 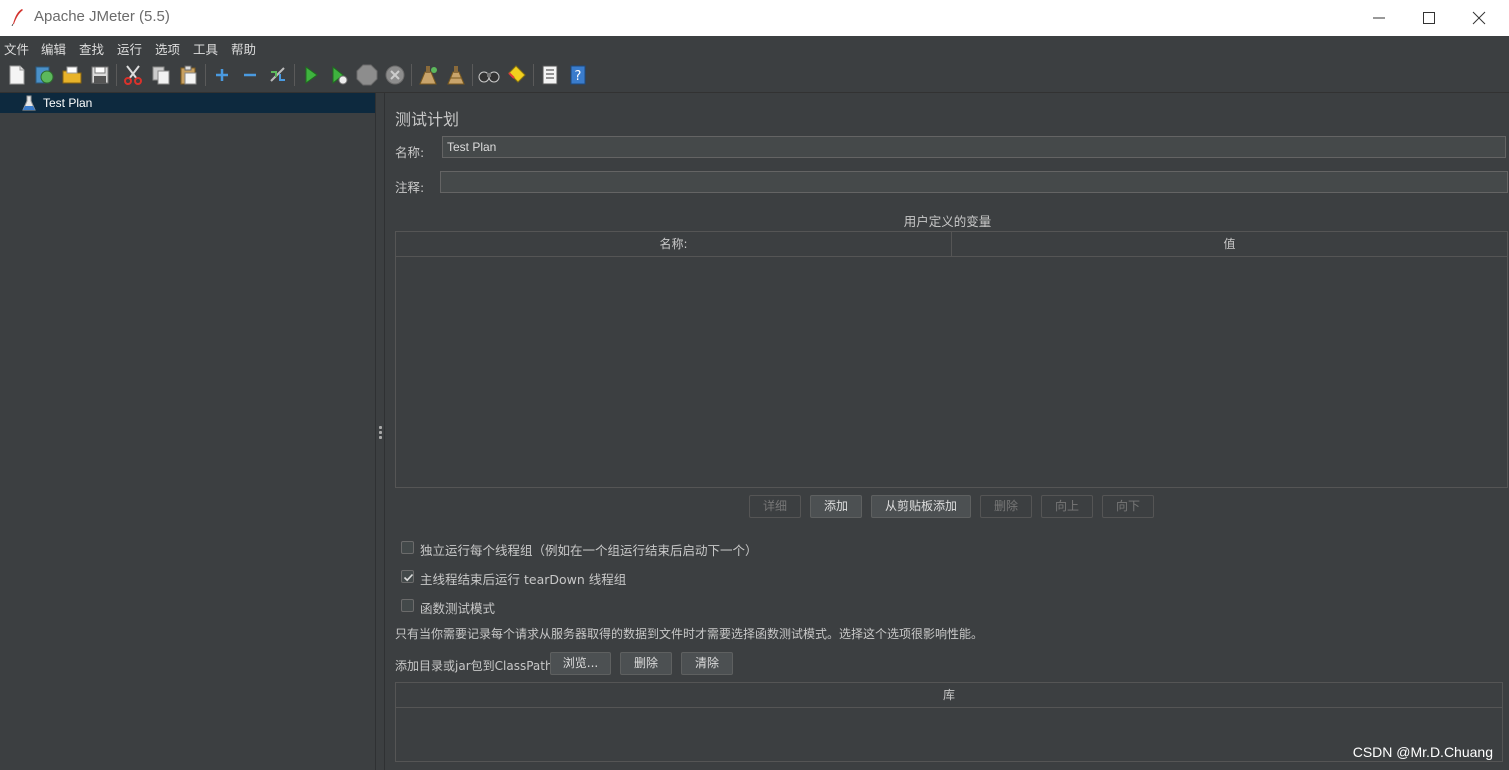 I want to click on menu-help: 帮助, so click(x=243, y=48).